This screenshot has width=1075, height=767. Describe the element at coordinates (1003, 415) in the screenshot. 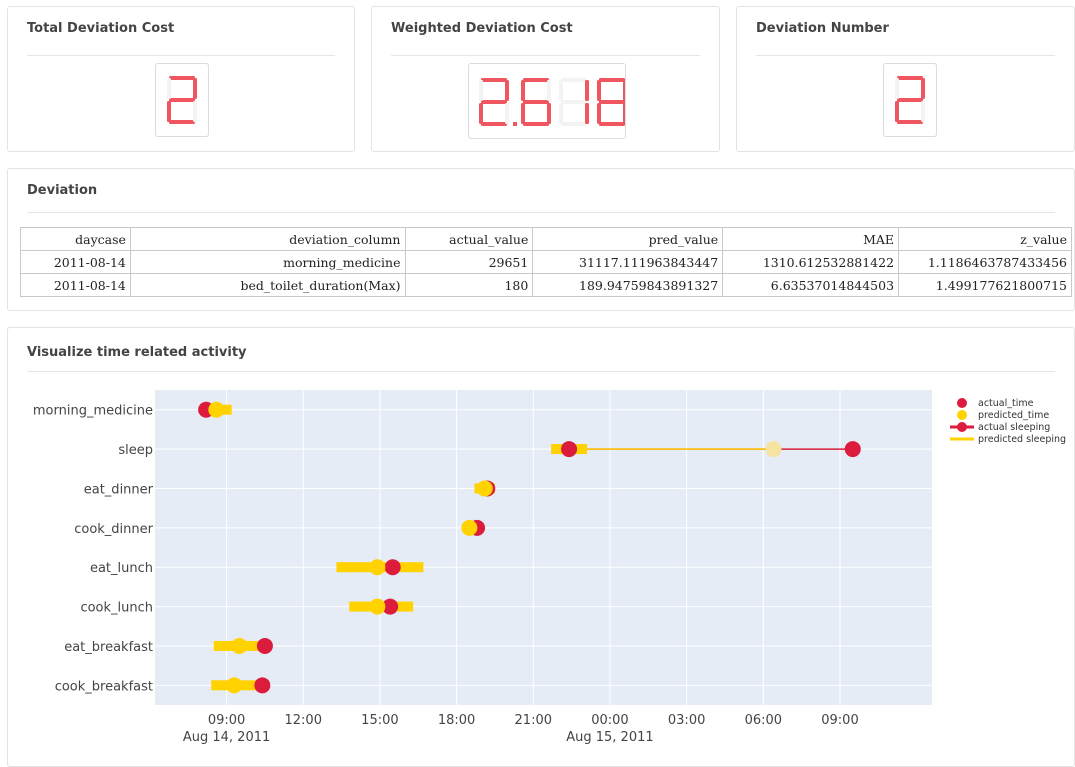

I see `legend-item: predicted_time` at that location.